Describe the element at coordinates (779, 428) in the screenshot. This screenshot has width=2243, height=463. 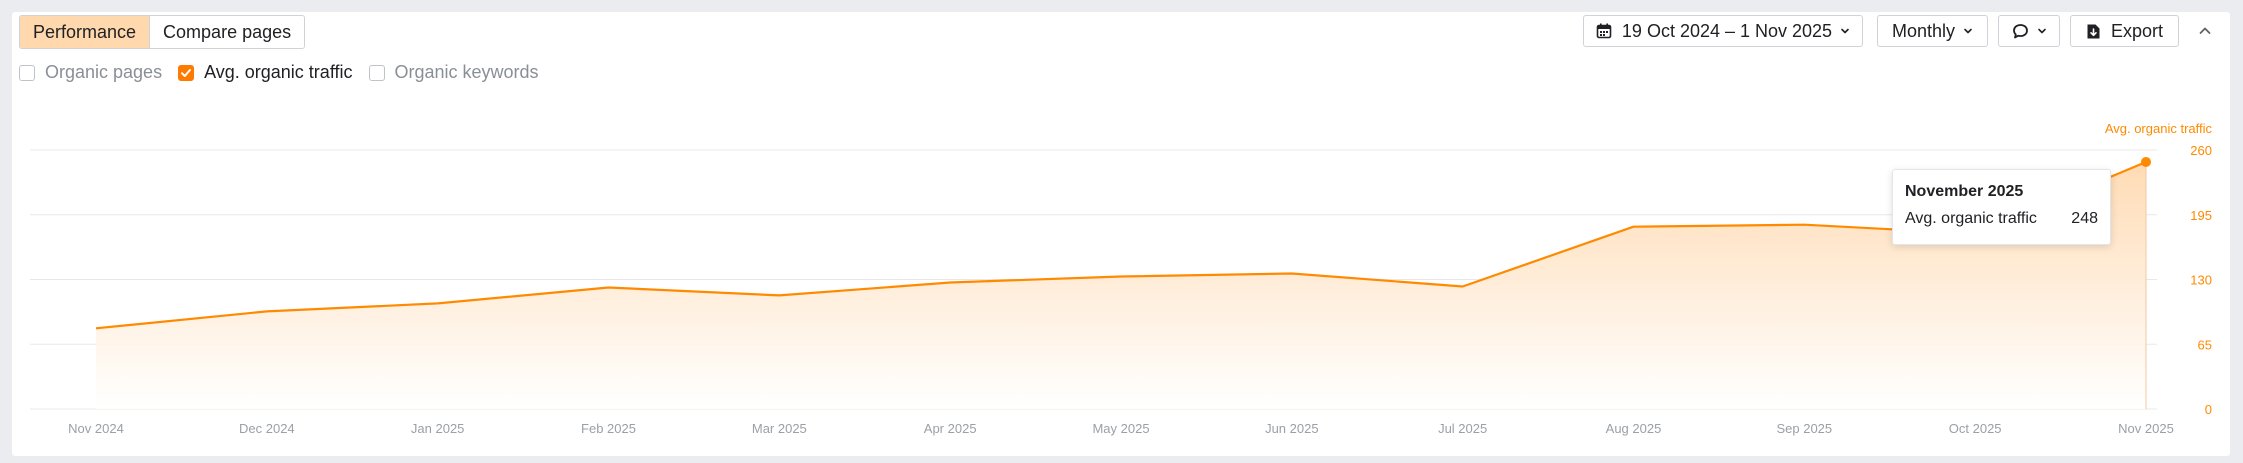
I see `x-tick-label: Mar 2025` at that location.